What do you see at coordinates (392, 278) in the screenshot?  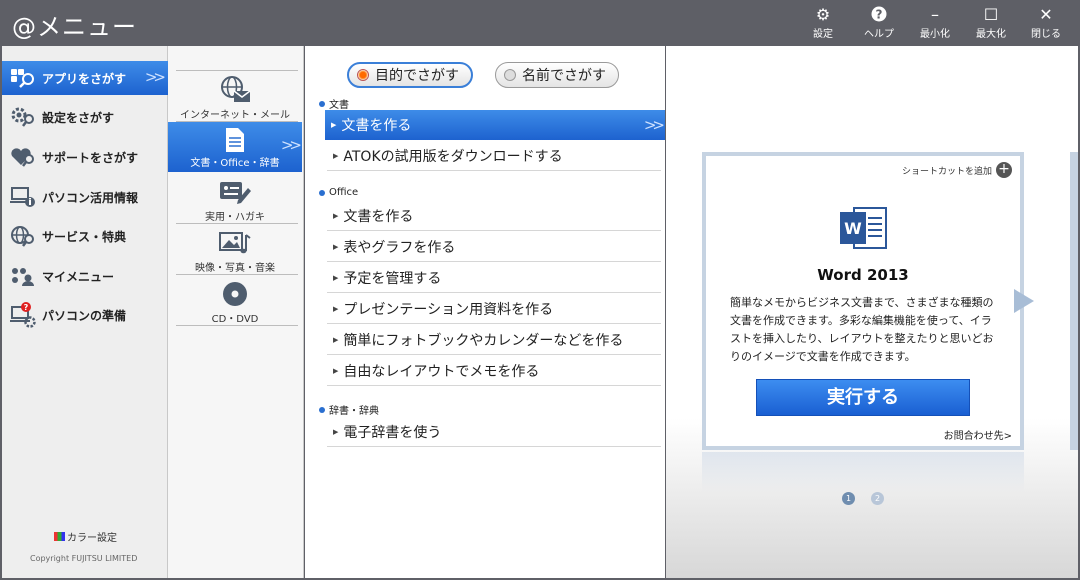 I see `list-item-label: 予定を管理する` at bounding box center [392, 278].